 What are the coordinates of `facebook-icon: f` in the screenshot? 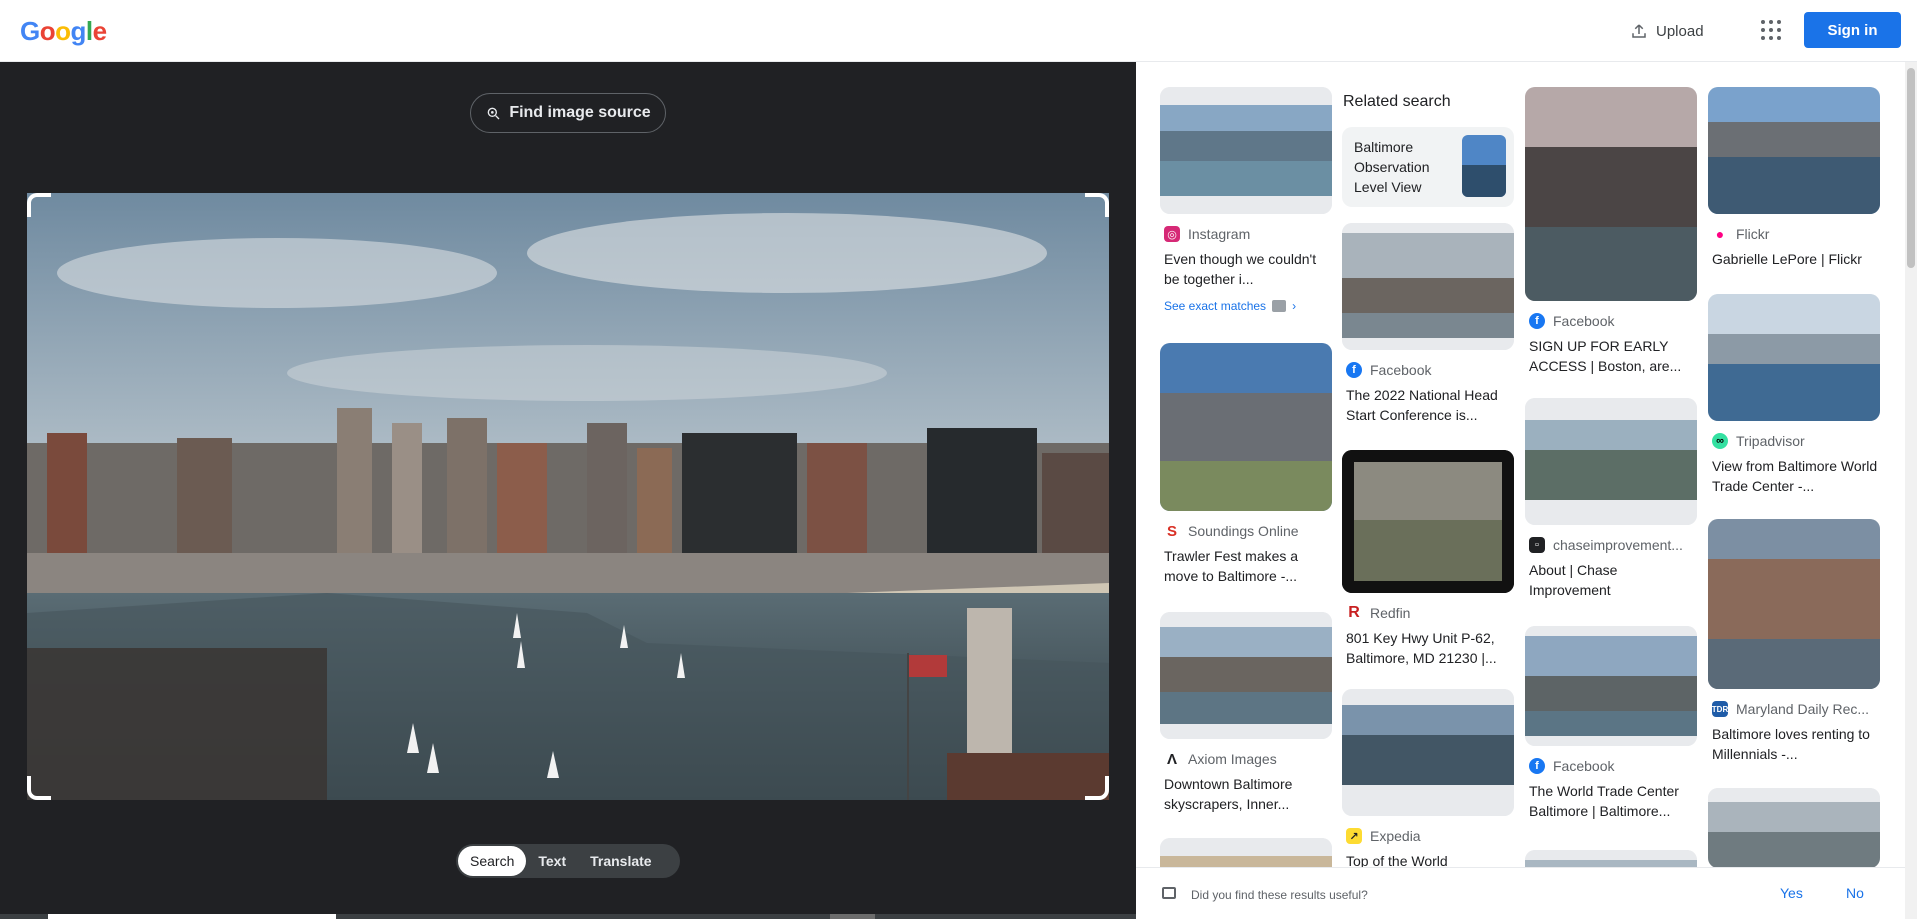 It's located at (1354, 370).